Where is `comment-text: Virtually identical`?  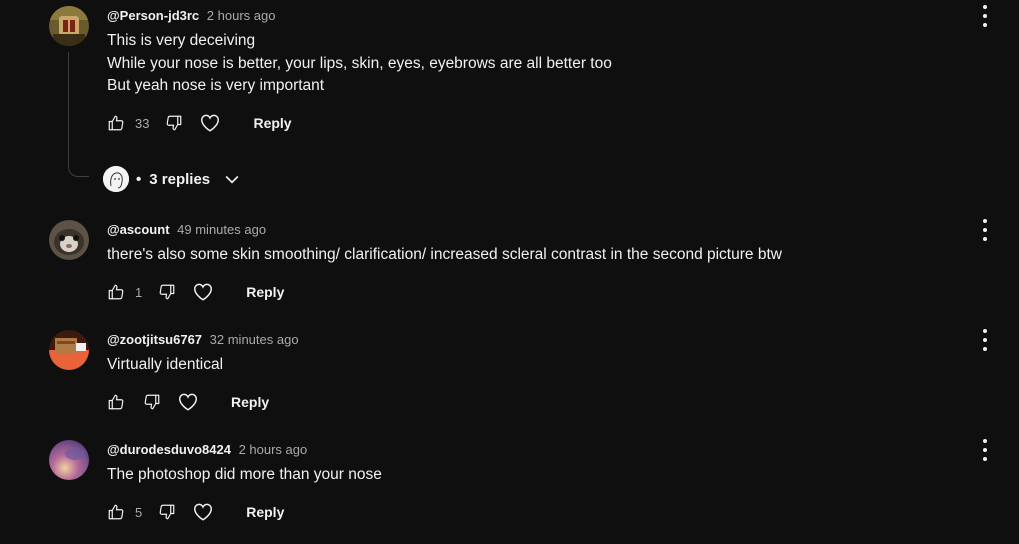 comment-text: Virtually identical is located at coordinates (165, 365).